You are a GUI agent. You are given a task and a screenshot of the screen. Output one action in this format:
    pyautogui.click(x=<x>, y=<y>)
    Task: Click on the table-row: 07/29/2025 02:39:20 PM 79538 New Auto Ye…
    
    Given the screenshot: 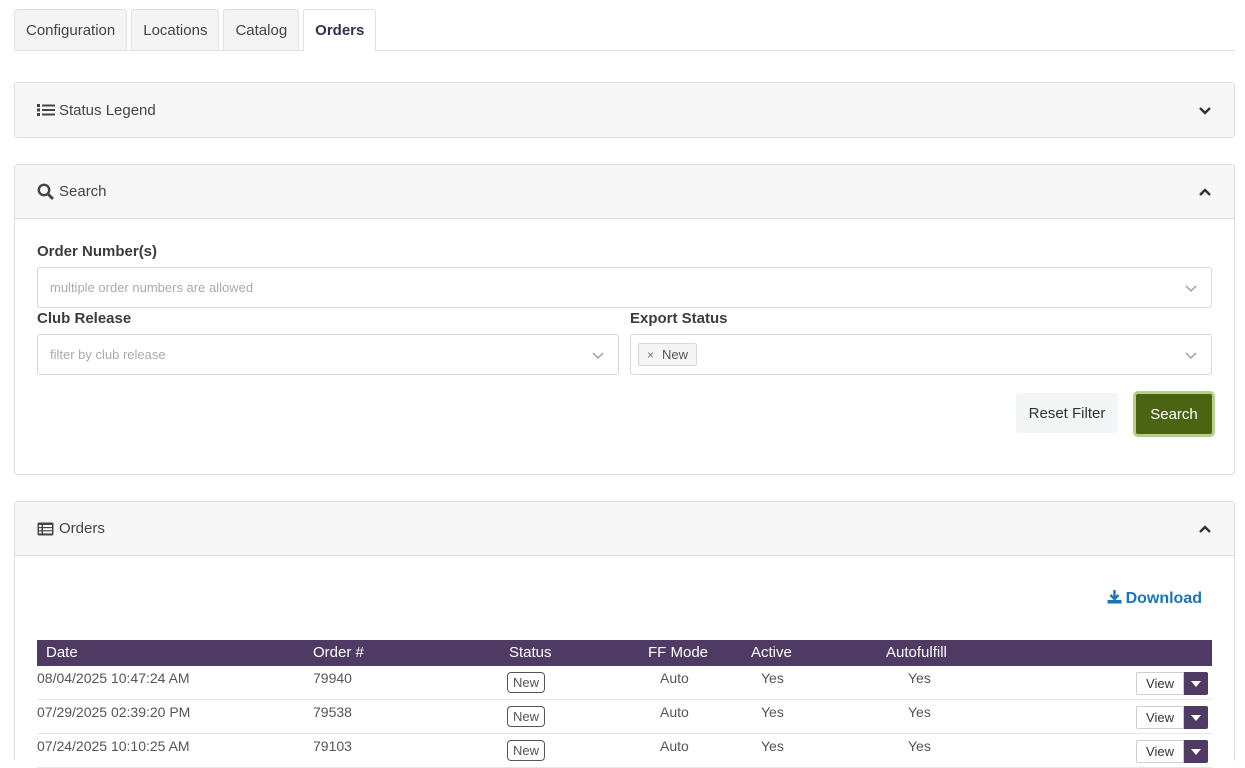 What is the action you would take?
    pyautogui.click(x=624, y=717)
    